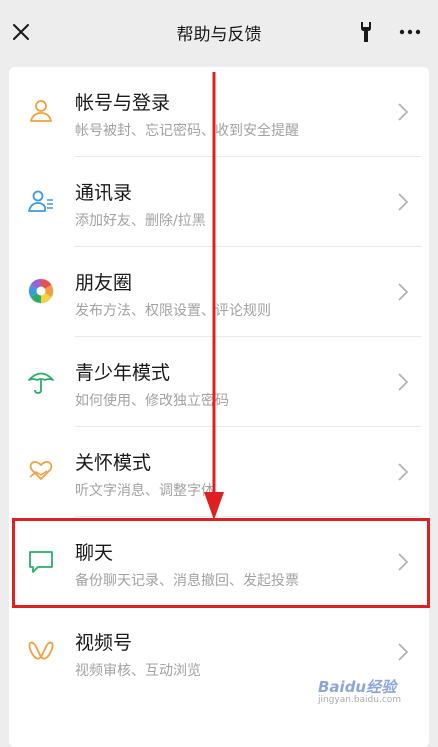 This screenshot has height=747, width=438. I want to click on topic-description: 添加好友、删除/拉黑, so click(140, 221).